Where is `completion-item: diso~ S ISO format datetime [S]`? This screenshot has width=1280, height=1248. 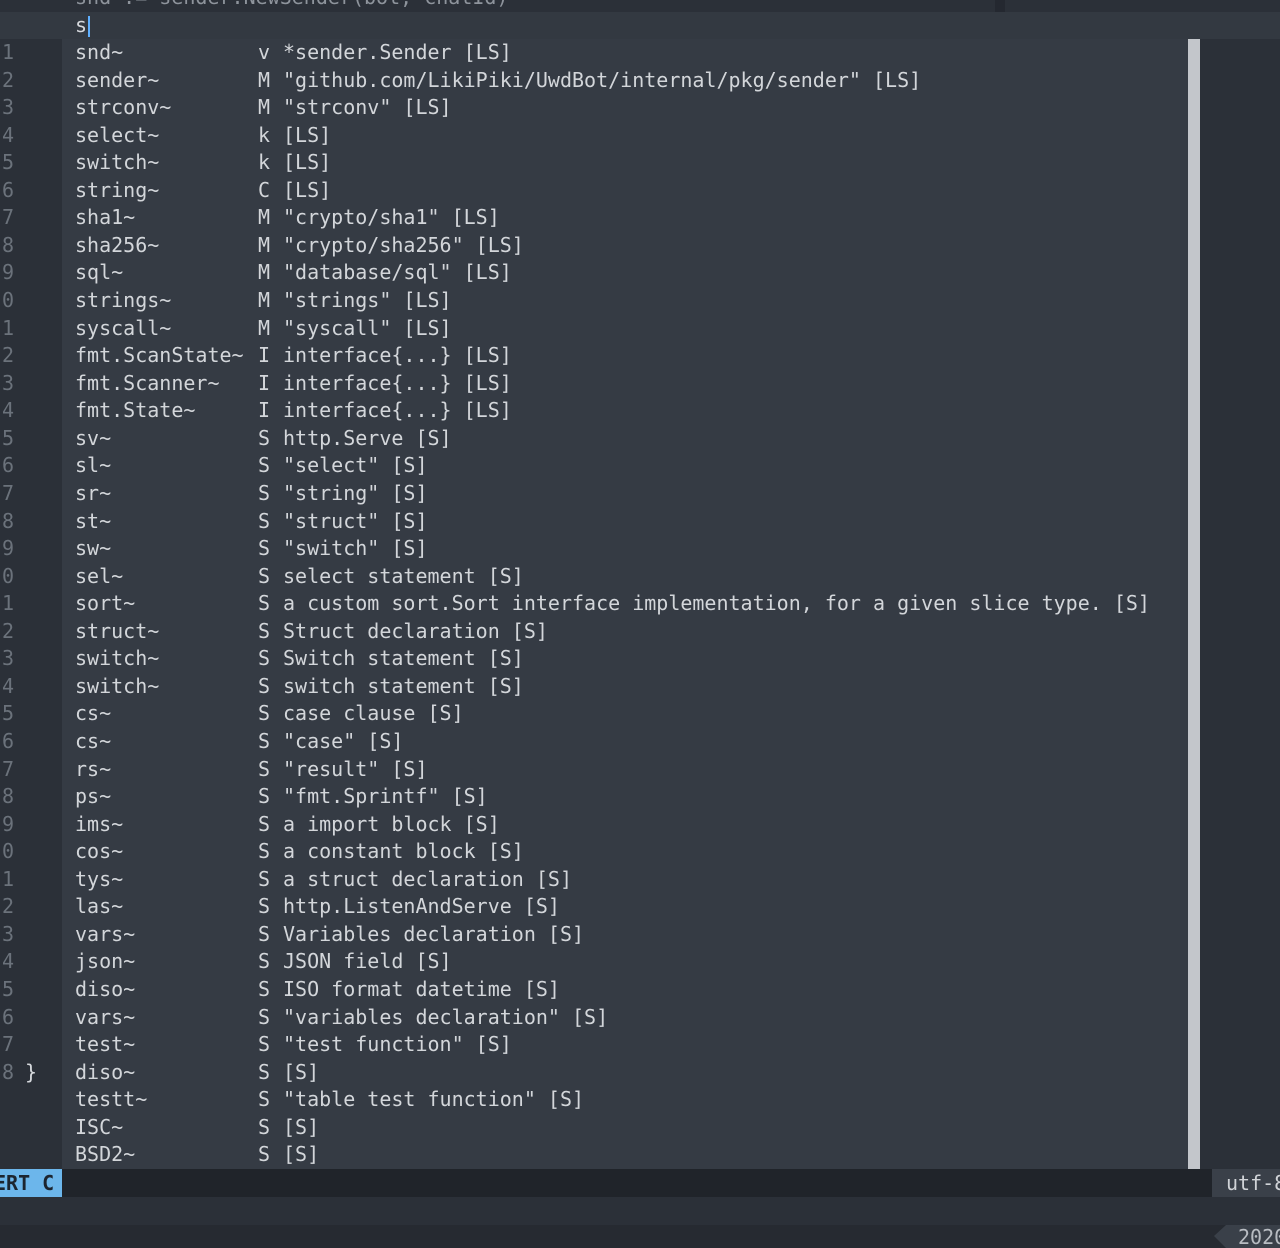 completion-item: diso~ S ISO format datetime [S] is located at coordinates (625, 990).